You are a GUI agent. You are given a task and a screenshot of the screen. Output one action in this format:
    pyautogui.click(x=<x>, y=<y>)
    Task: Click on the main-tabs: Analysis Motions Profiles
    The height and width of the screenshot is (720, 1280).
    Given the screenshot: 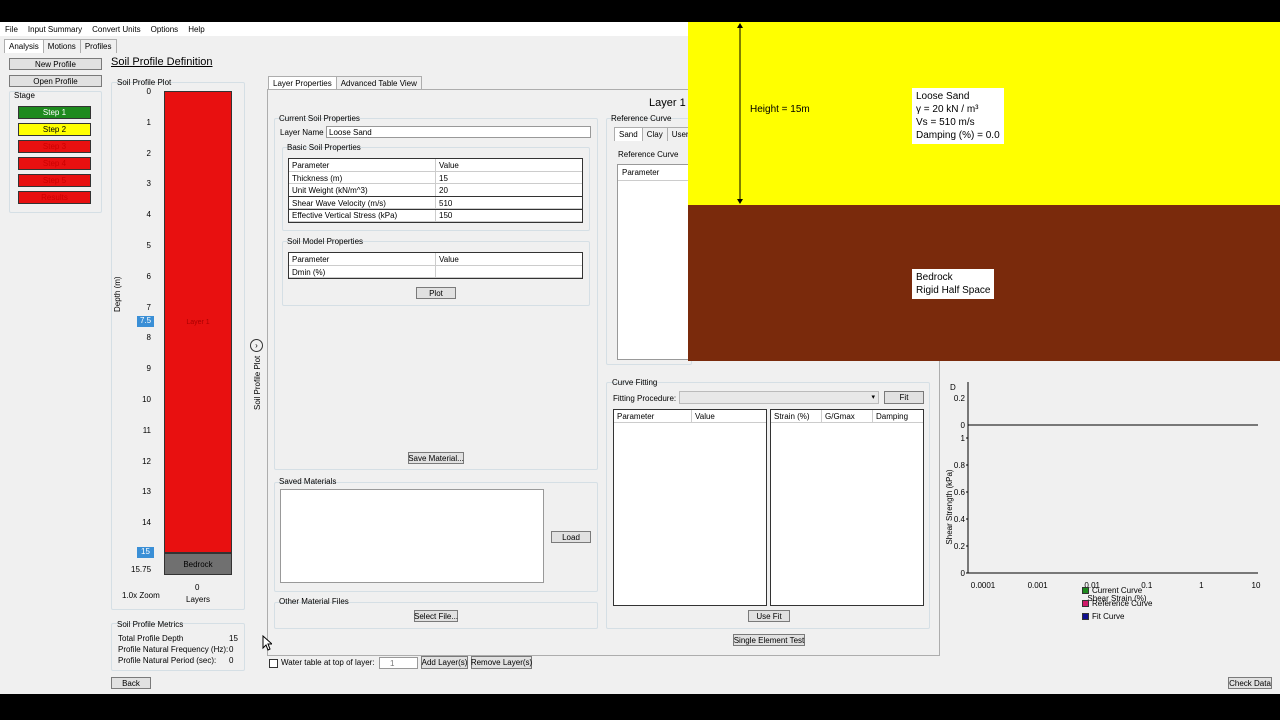 What is the action you would take?
    pyautogui.click(x=60, y=46)
    